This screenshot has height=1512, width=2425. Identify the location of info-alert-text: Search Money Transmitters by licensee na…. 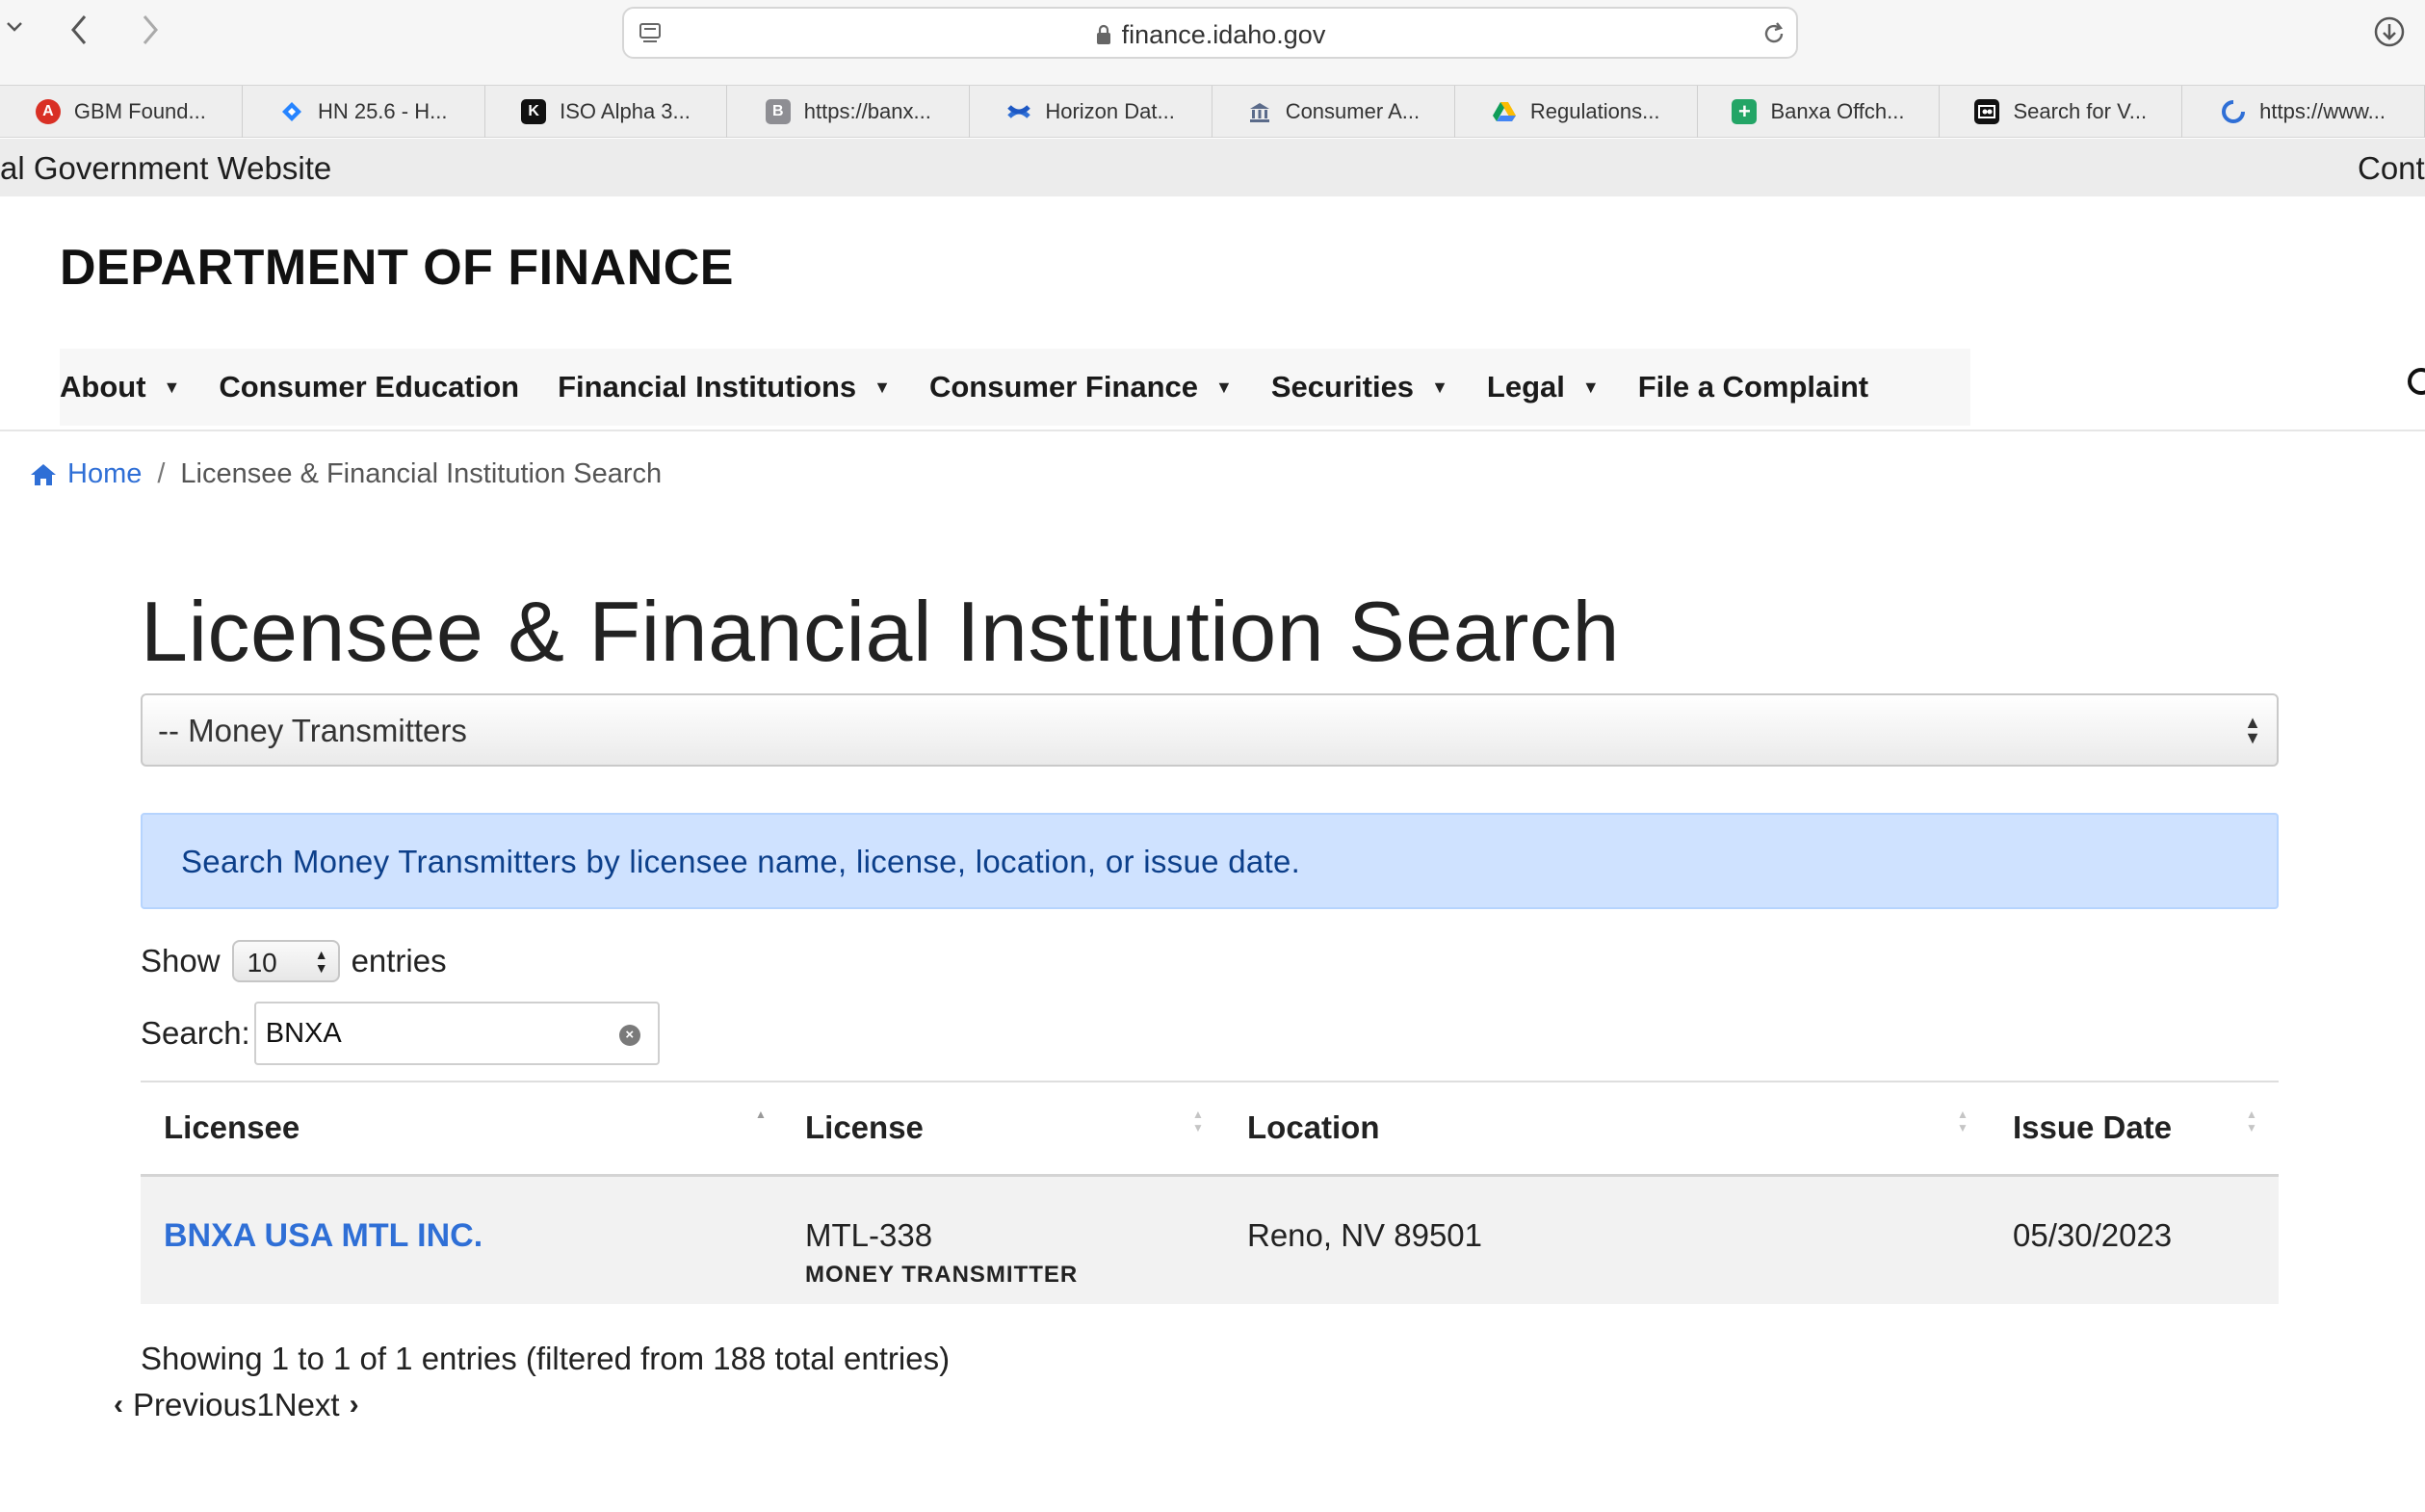
(741, 861).